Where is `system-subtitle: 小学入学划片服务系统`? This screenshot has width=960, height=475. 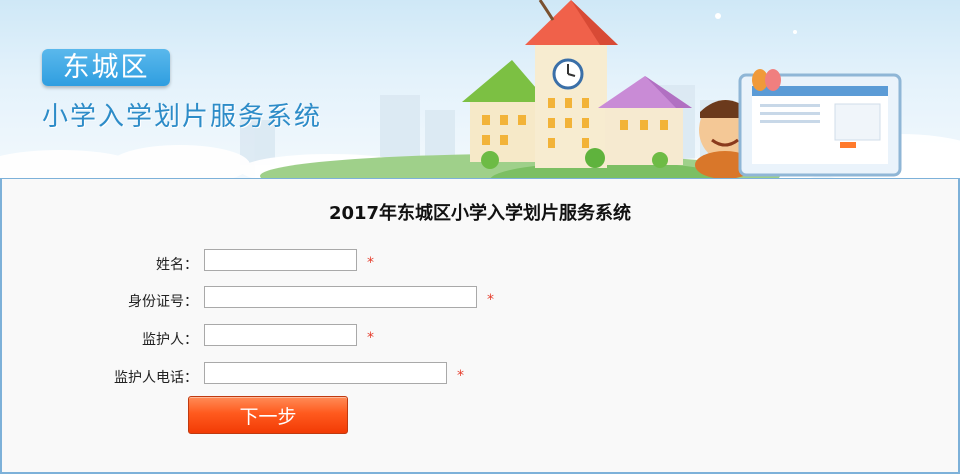 system-subtitle: 小学入学划片服务系统 is located at coordinates (182, 117).